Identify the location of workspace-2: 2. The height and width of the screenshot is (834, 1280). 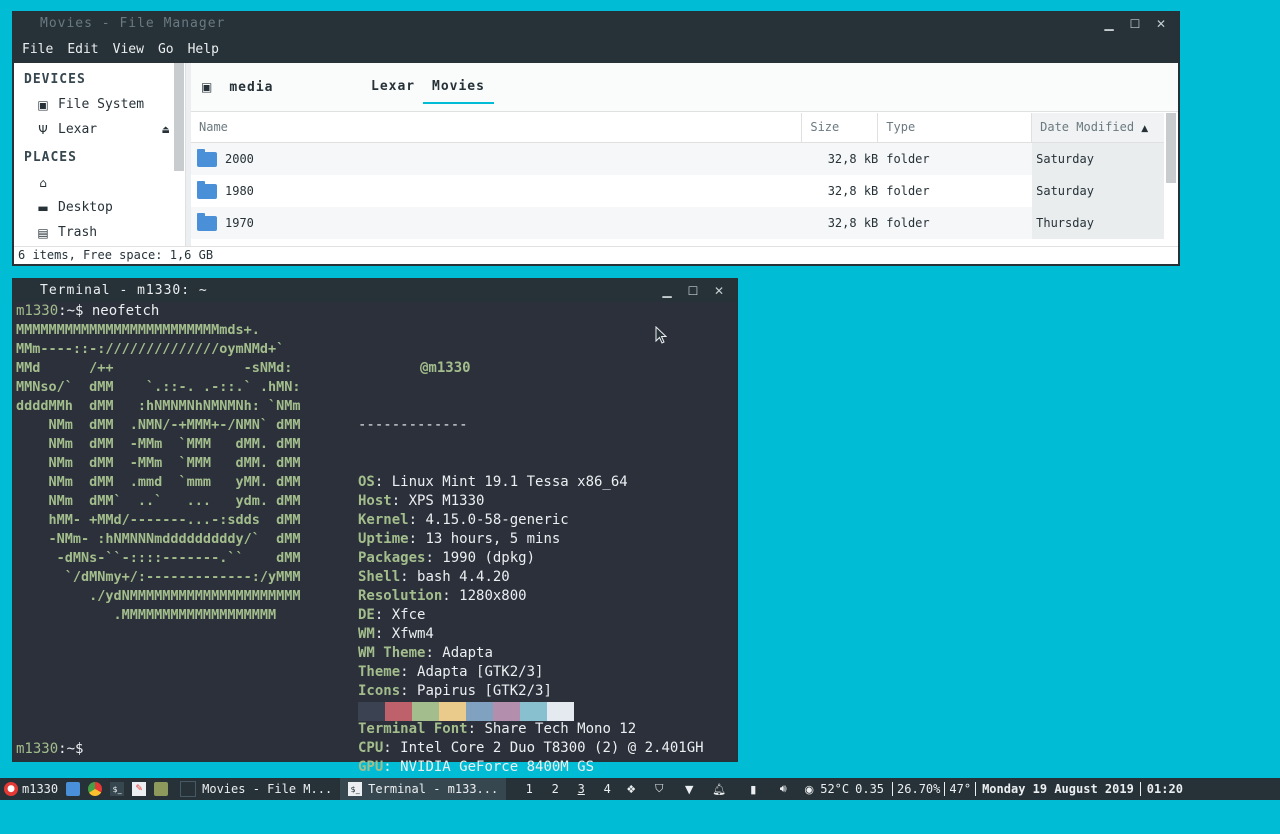
(555, 789).